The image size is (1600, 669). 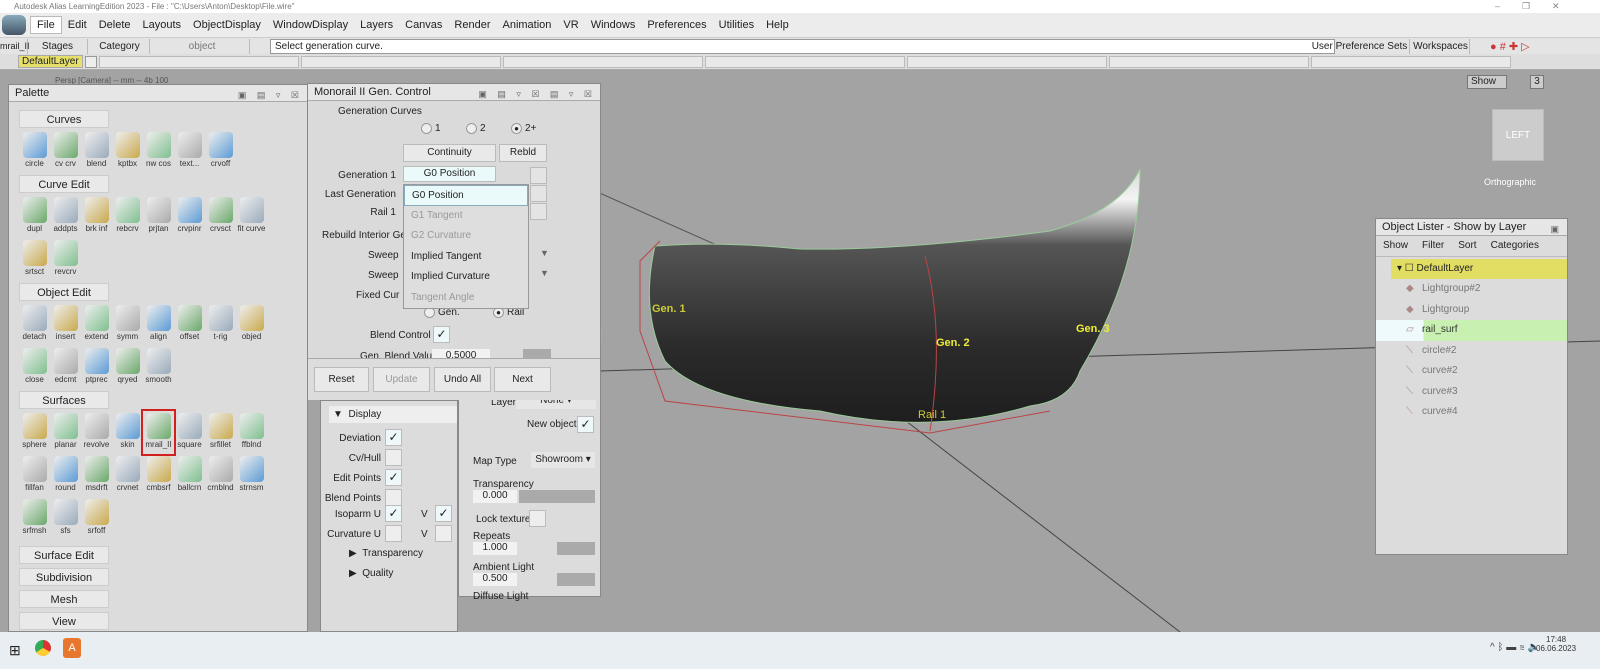 I want to click on menu-preferences: Preferences, so click(x=676, y=25).